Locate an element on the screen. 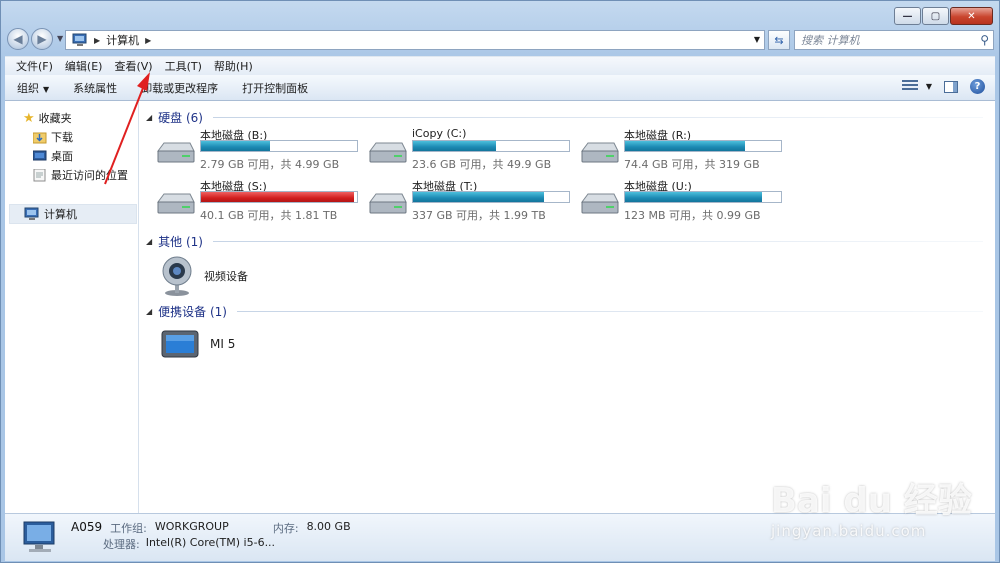 The width and height of the screenshot is (1000, 563). drive-item: iCopy (C:) 23.6 GB 可用，共 49.9 GB is located at coordinates (473, 151).